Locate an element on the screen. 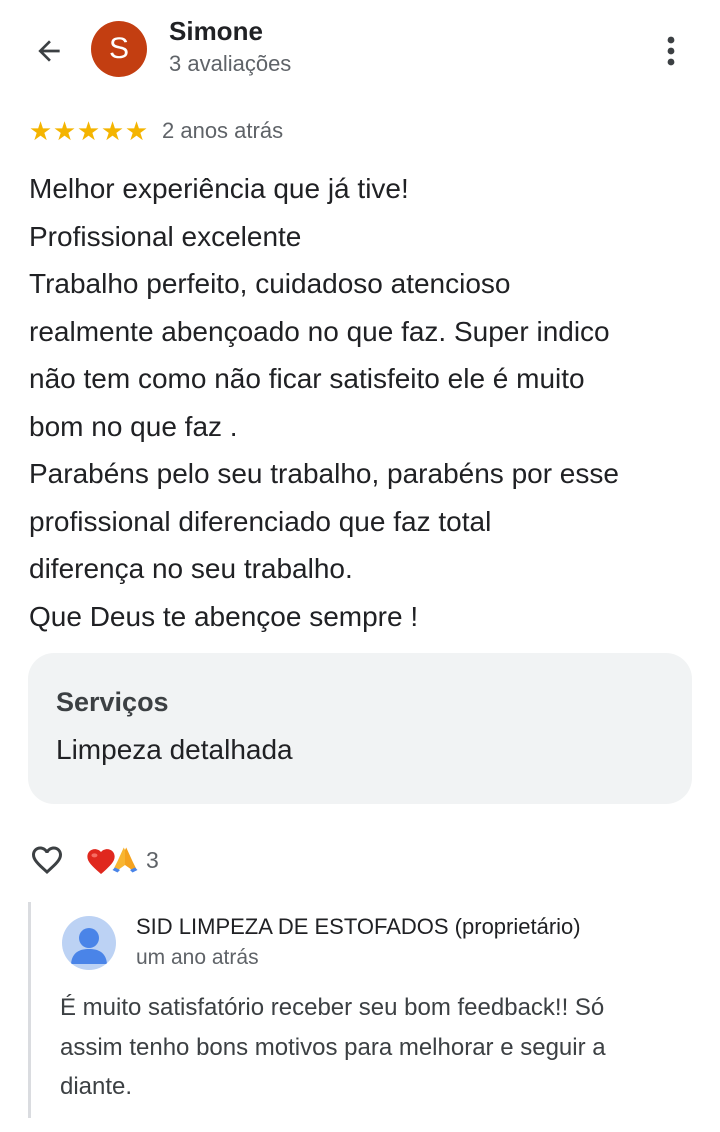 The height and width of the screenshot is (1132, 720). services-card: Serviços Limpeza detalhada is located at coordinates (360, 728).